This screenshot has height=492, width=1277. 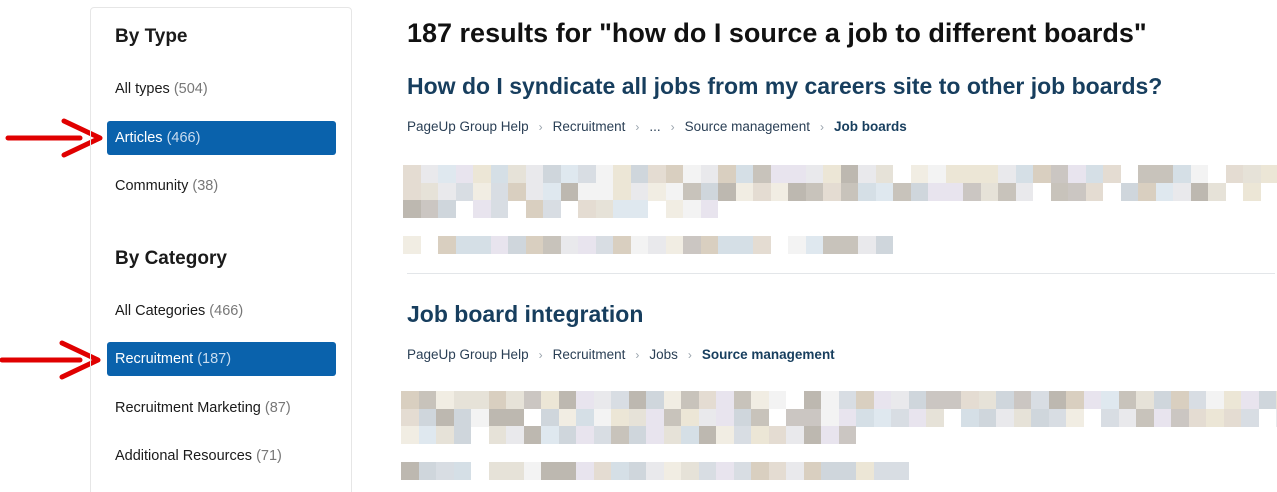 What do you see at coordinates (214, 359) in the screenshot?
I see `facet-count: (187)` at bounding box center [214, 359].